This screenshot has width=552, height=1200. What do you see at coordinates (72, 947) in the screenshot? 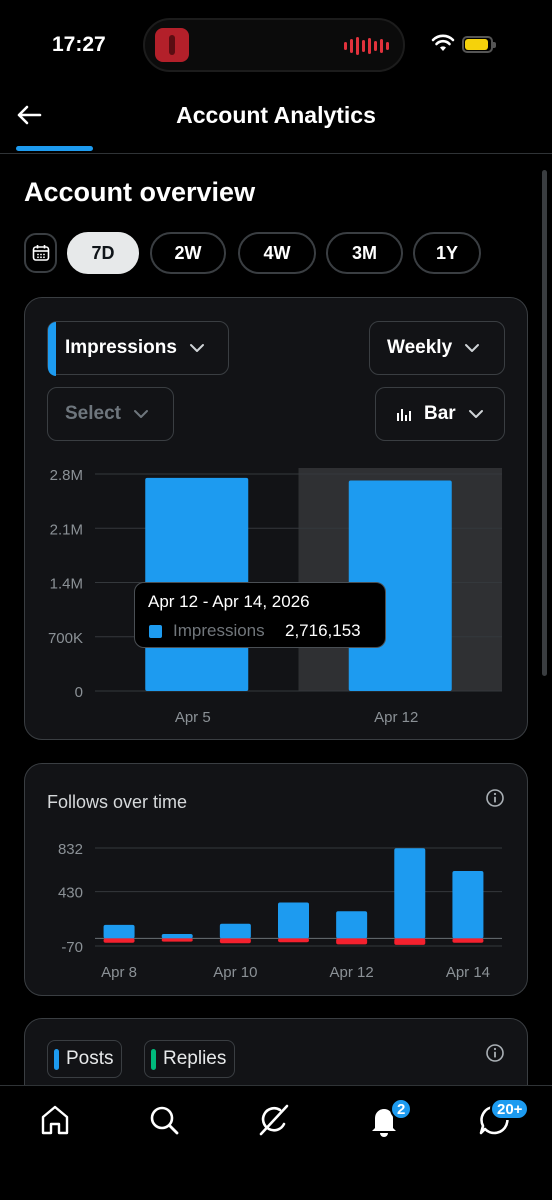
I see `y-tick-label: -70` at bounding box center [72, 947].